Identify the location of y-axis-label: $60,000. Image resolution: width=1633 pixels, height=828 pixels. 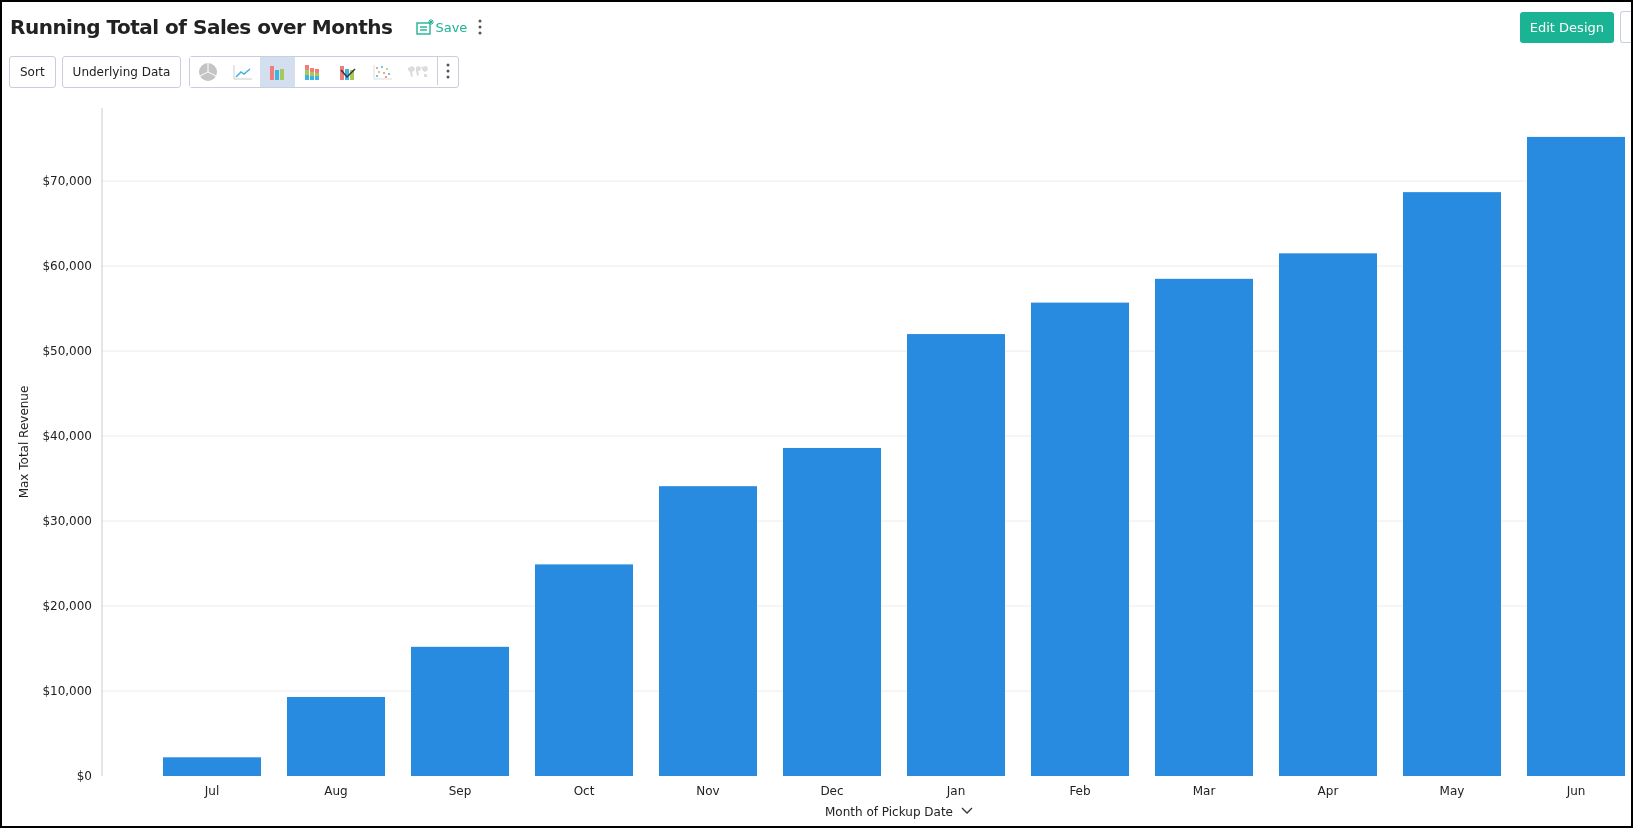
(67, 266).